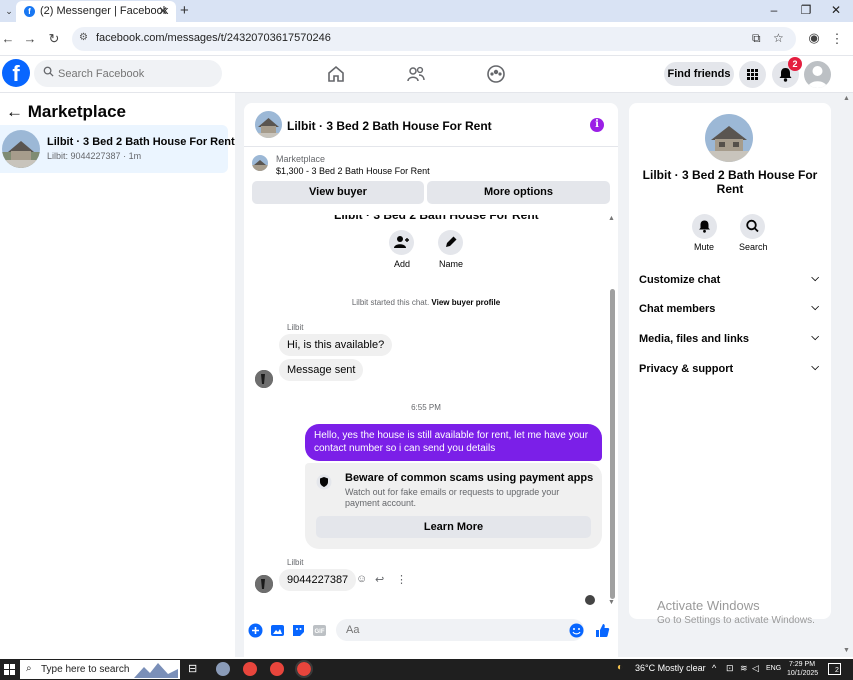 The height and width of the screenshot is (680, 853). What do you see at coordinates (612, 444) in the screenshot?
I see `chat-scrollbar-thumb` at bounding box center [612, 444].